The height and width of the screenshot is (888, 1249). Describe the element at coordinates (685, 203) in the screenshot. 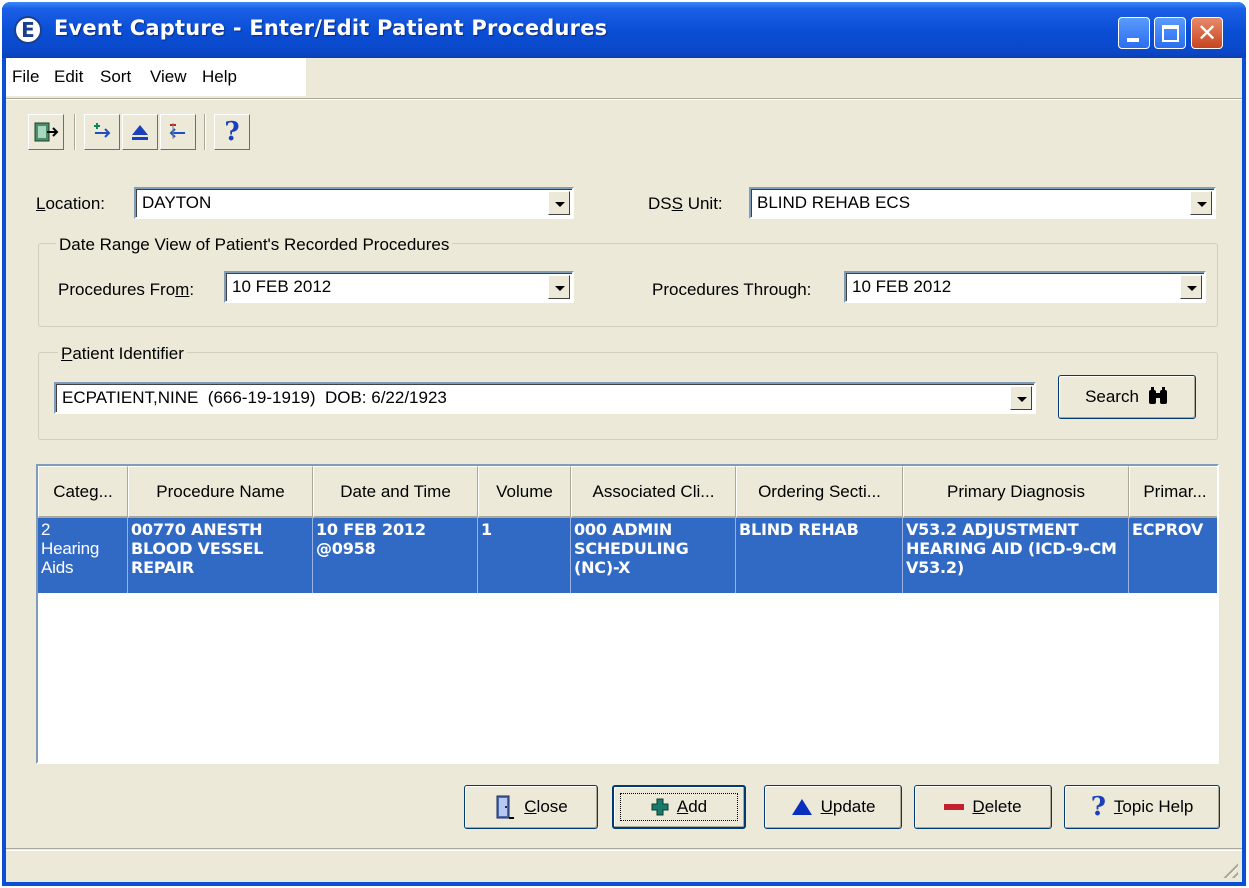

I see `dss-unit-label: DSS Unit:` at that location.